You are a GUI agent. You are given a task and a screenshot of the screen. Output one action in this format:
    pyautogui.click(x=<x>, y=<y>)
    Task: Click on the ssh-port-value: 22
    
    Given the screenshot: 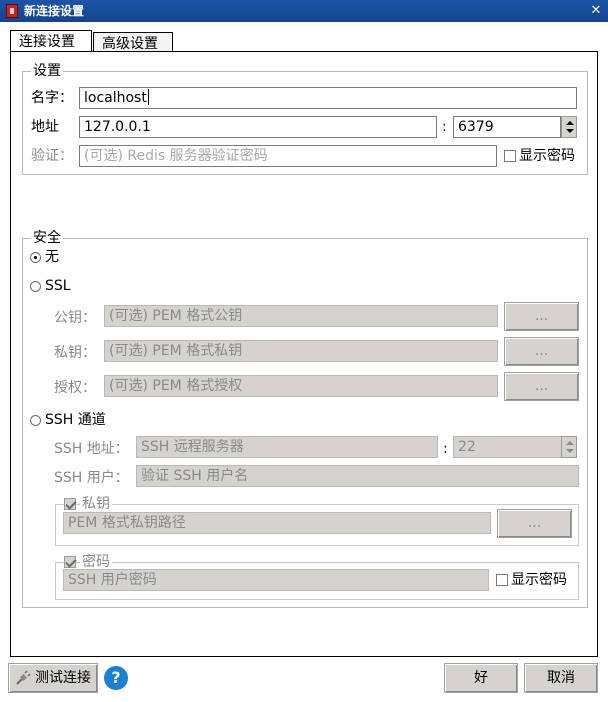 What is the action you would take?
    pyautogui.click(x=467, y=447)
    